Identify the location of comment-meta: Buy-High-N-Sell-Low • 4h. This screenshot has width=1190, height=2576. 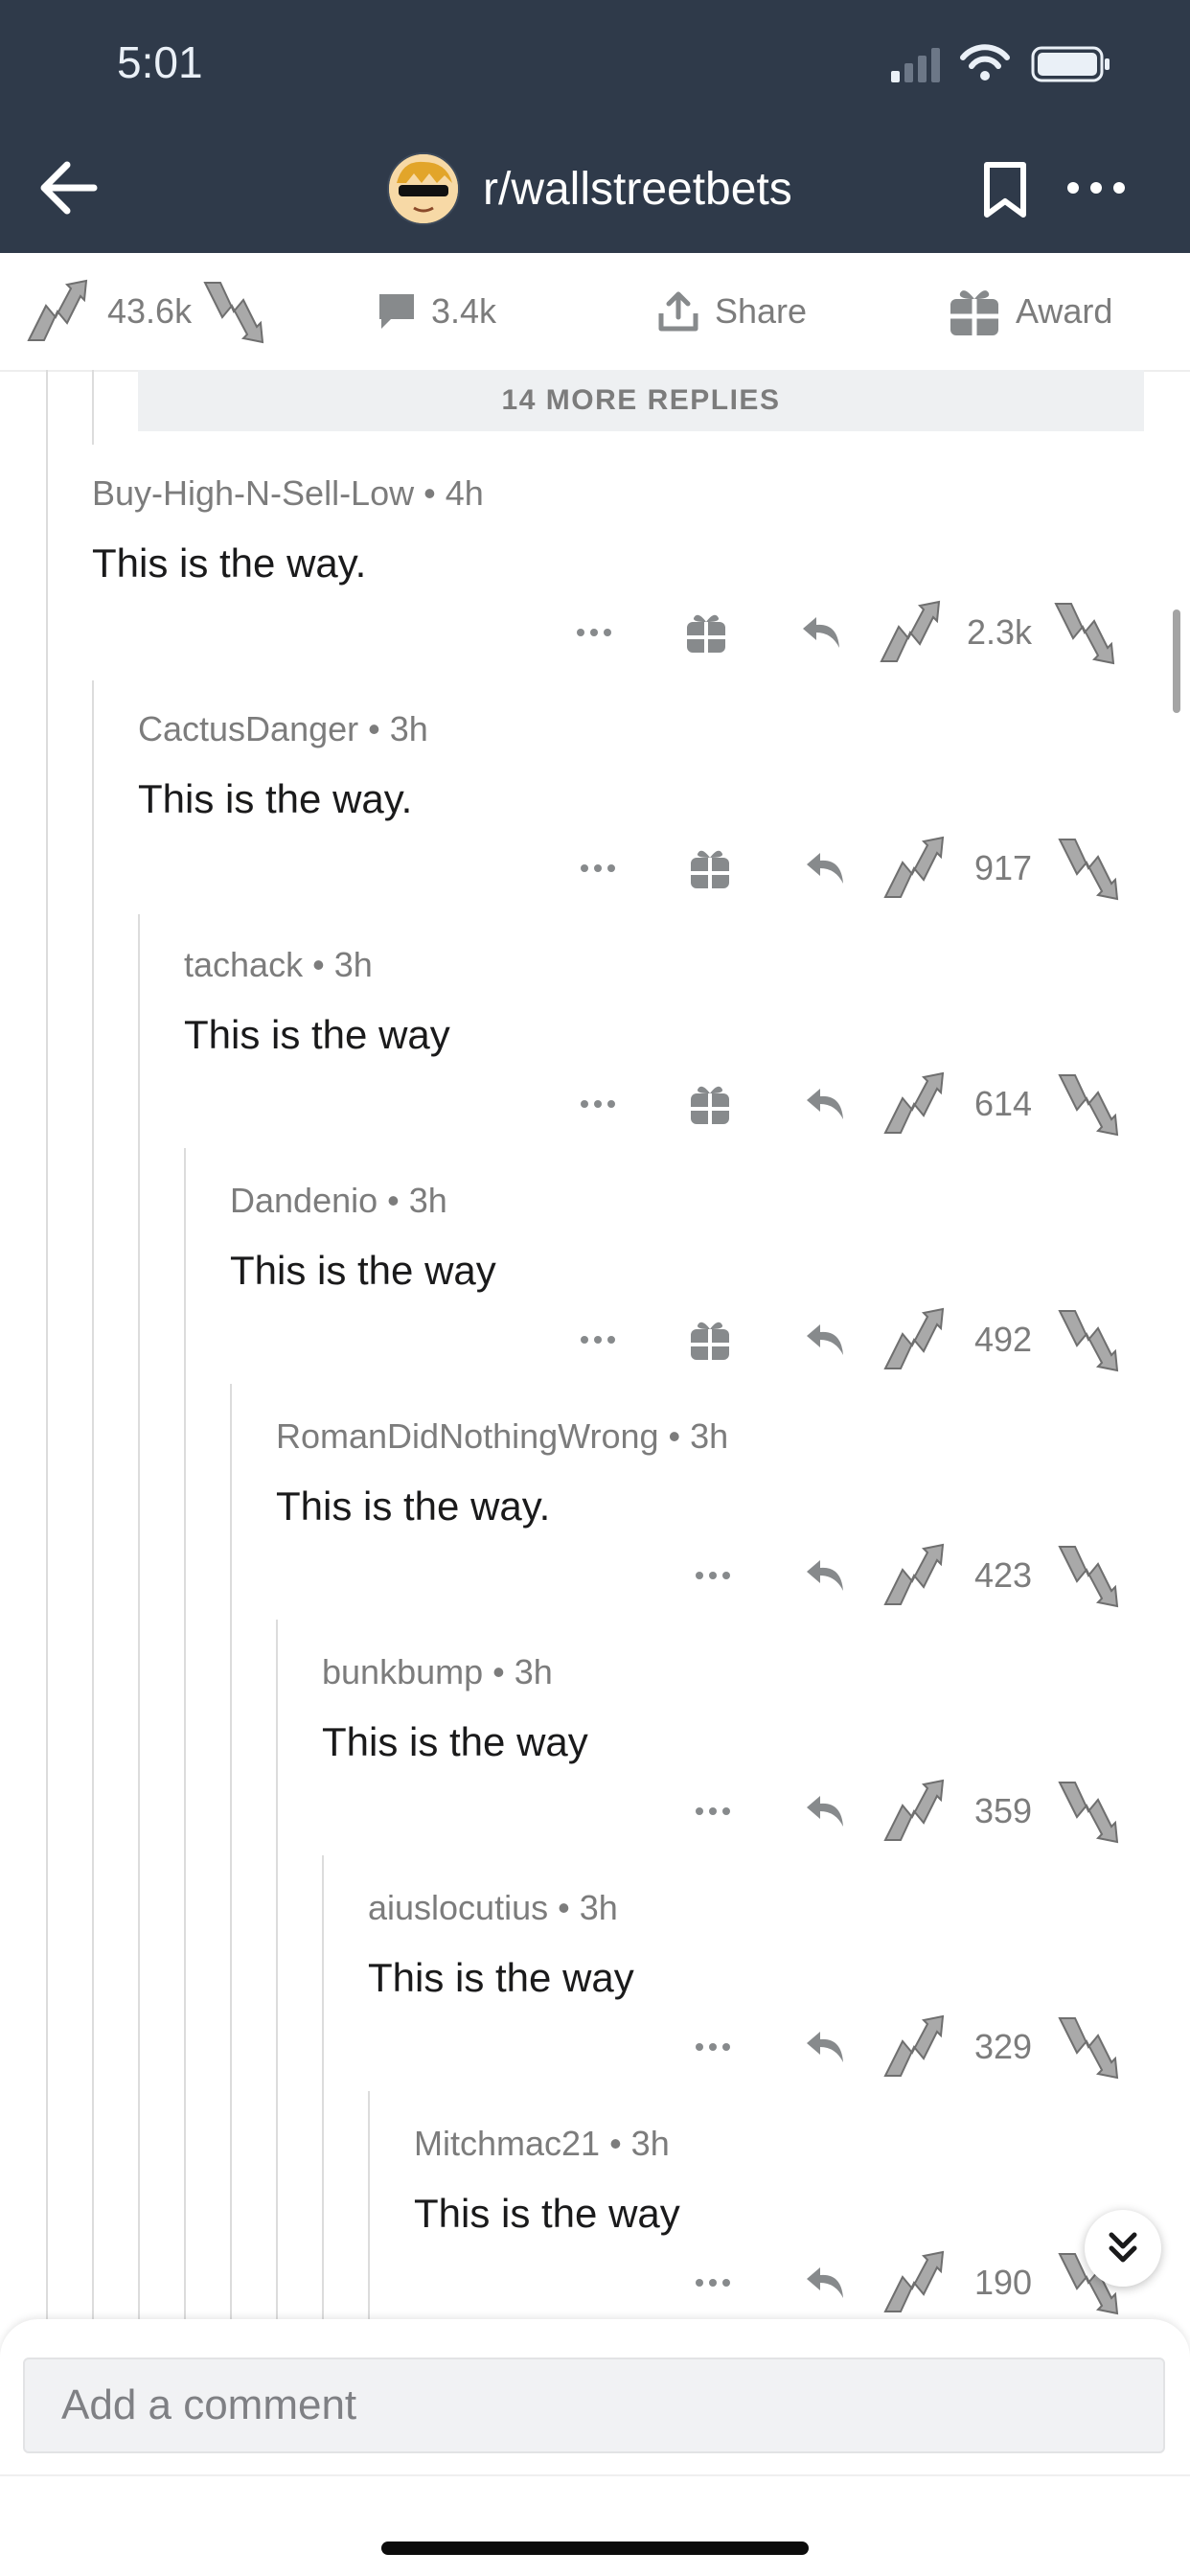
(288, 493).